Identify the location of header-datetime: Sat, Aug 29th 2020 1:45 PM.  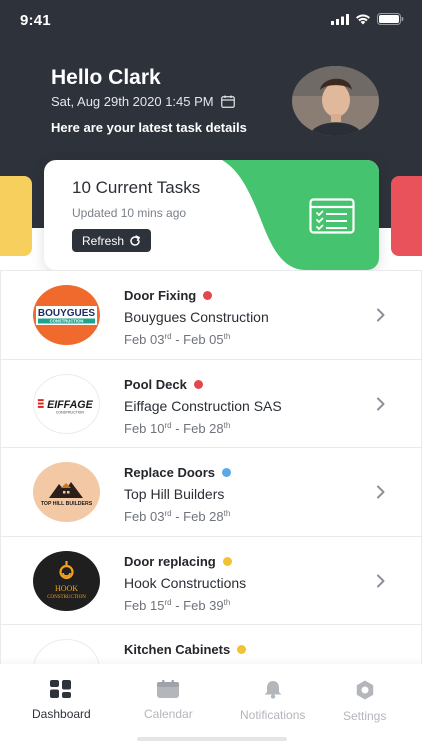
(143, 101).